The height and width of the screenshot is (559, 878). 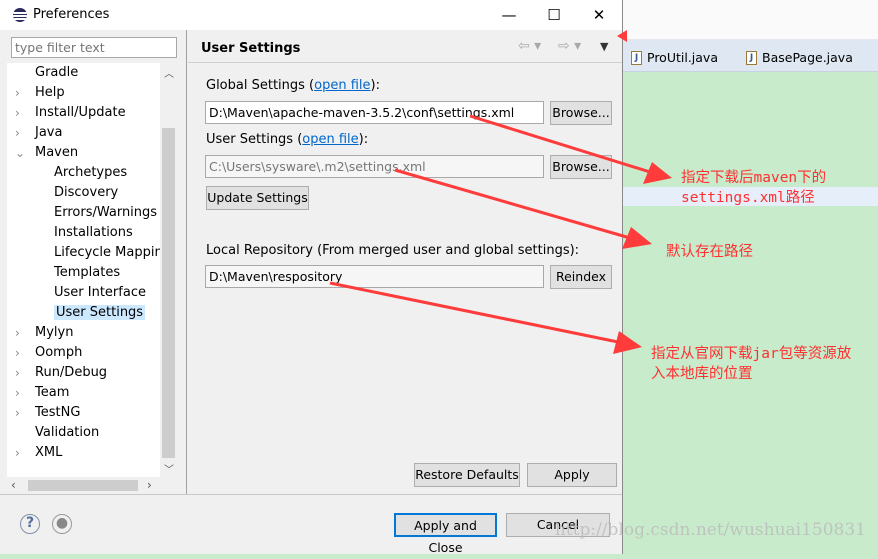 I want to click on tree-item-label: Run/Debug, so click(x=71, y=372).